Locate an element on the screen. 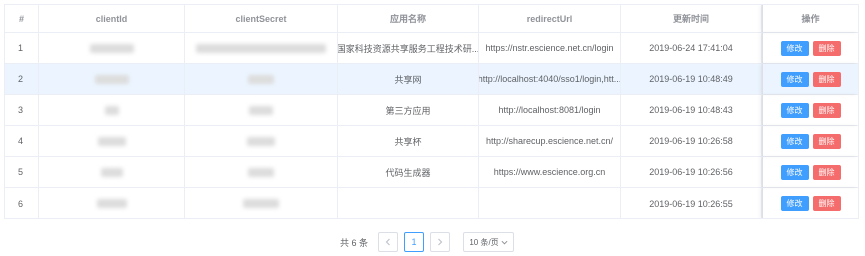  row-index: 5 is located at coordinates (22, 172).